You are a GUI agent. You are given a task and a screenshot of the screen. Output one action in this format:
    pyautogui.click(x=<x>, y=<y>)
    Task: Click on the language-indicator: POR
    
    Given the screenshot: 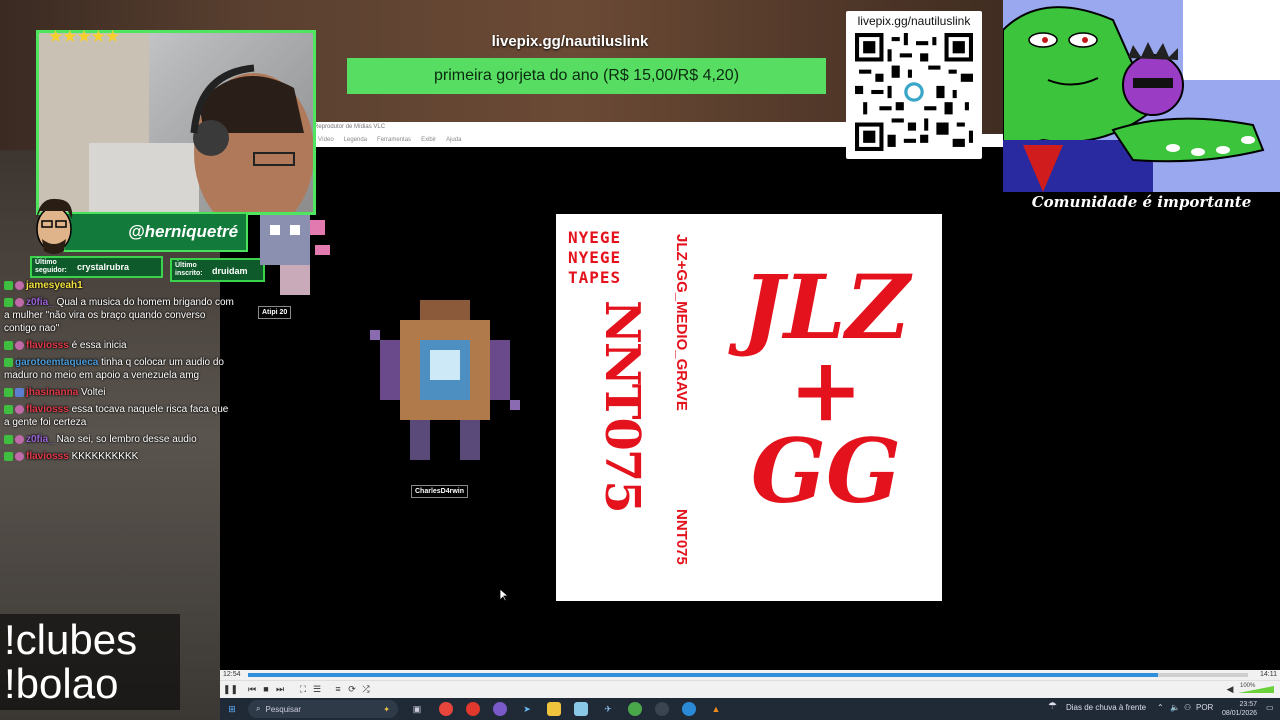 What is the action you would take?
    pyautogui.click(x=1204, y=707)
    